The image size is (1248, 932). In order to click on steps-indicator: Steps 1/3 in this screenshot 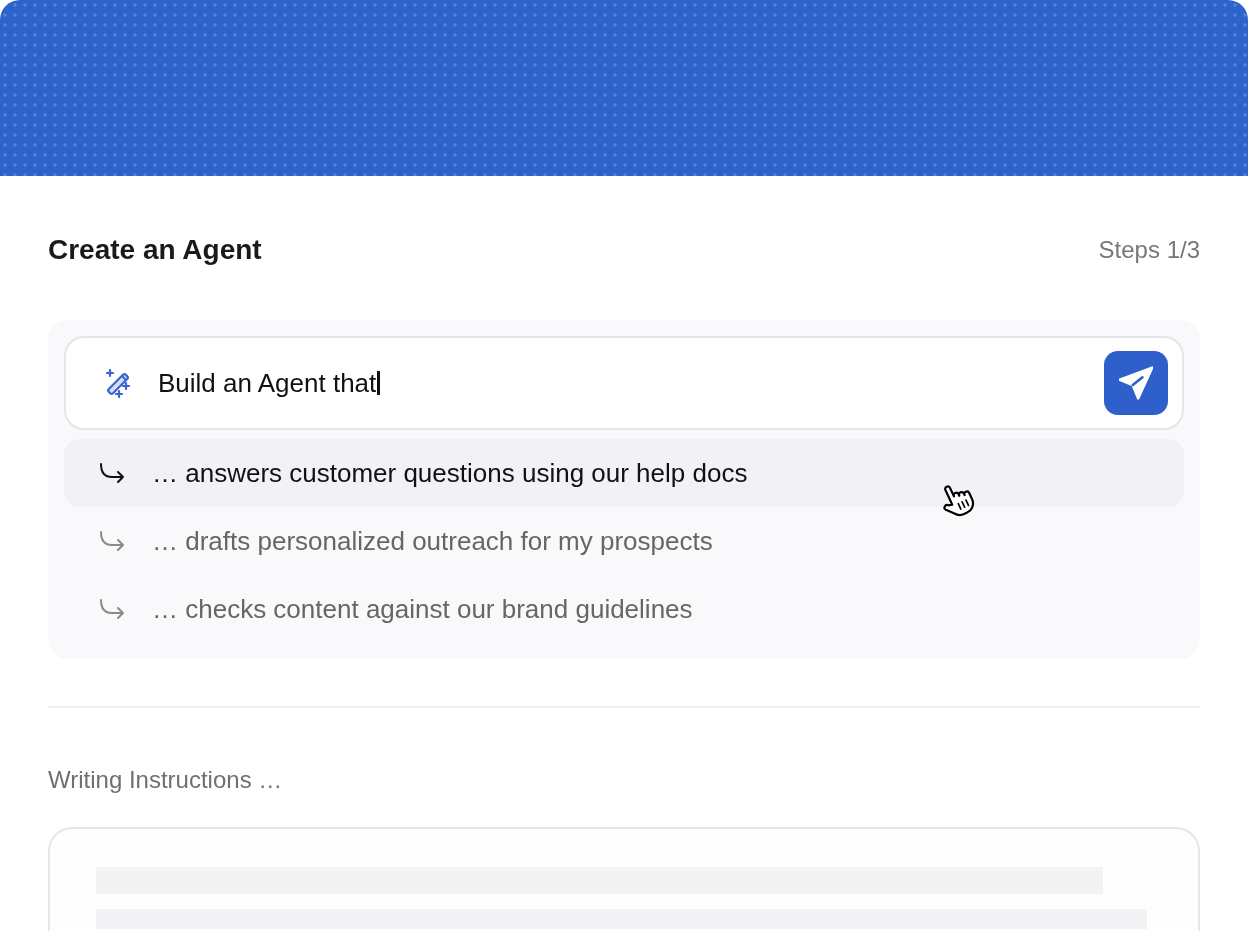, I will do `click(1149, 250)`.